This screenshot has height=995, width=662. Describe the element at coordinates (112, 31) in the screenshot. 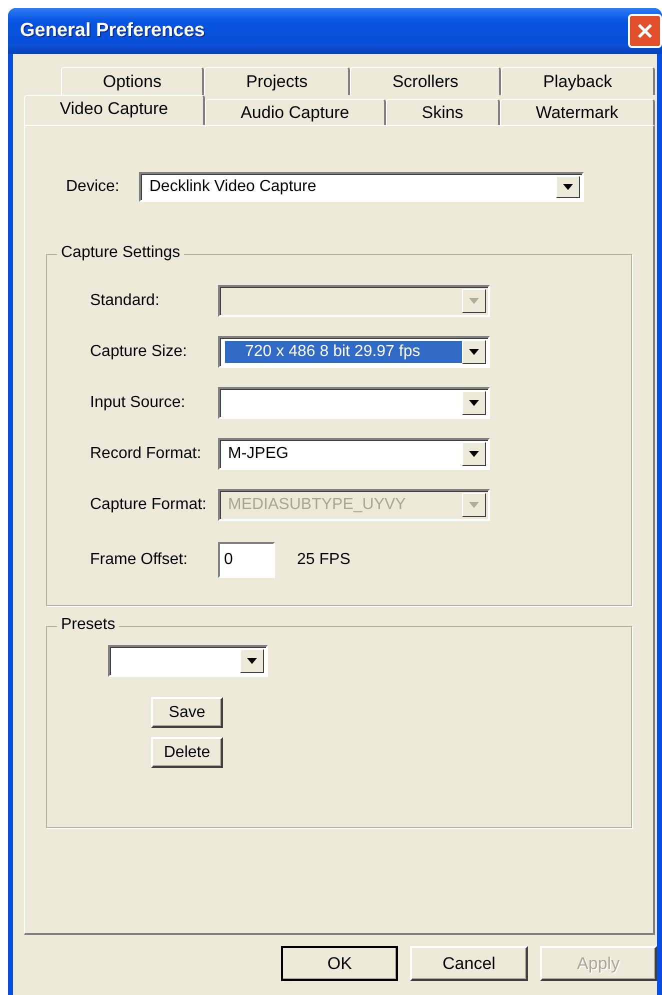

I see `window-title: General Preferences` at that location.